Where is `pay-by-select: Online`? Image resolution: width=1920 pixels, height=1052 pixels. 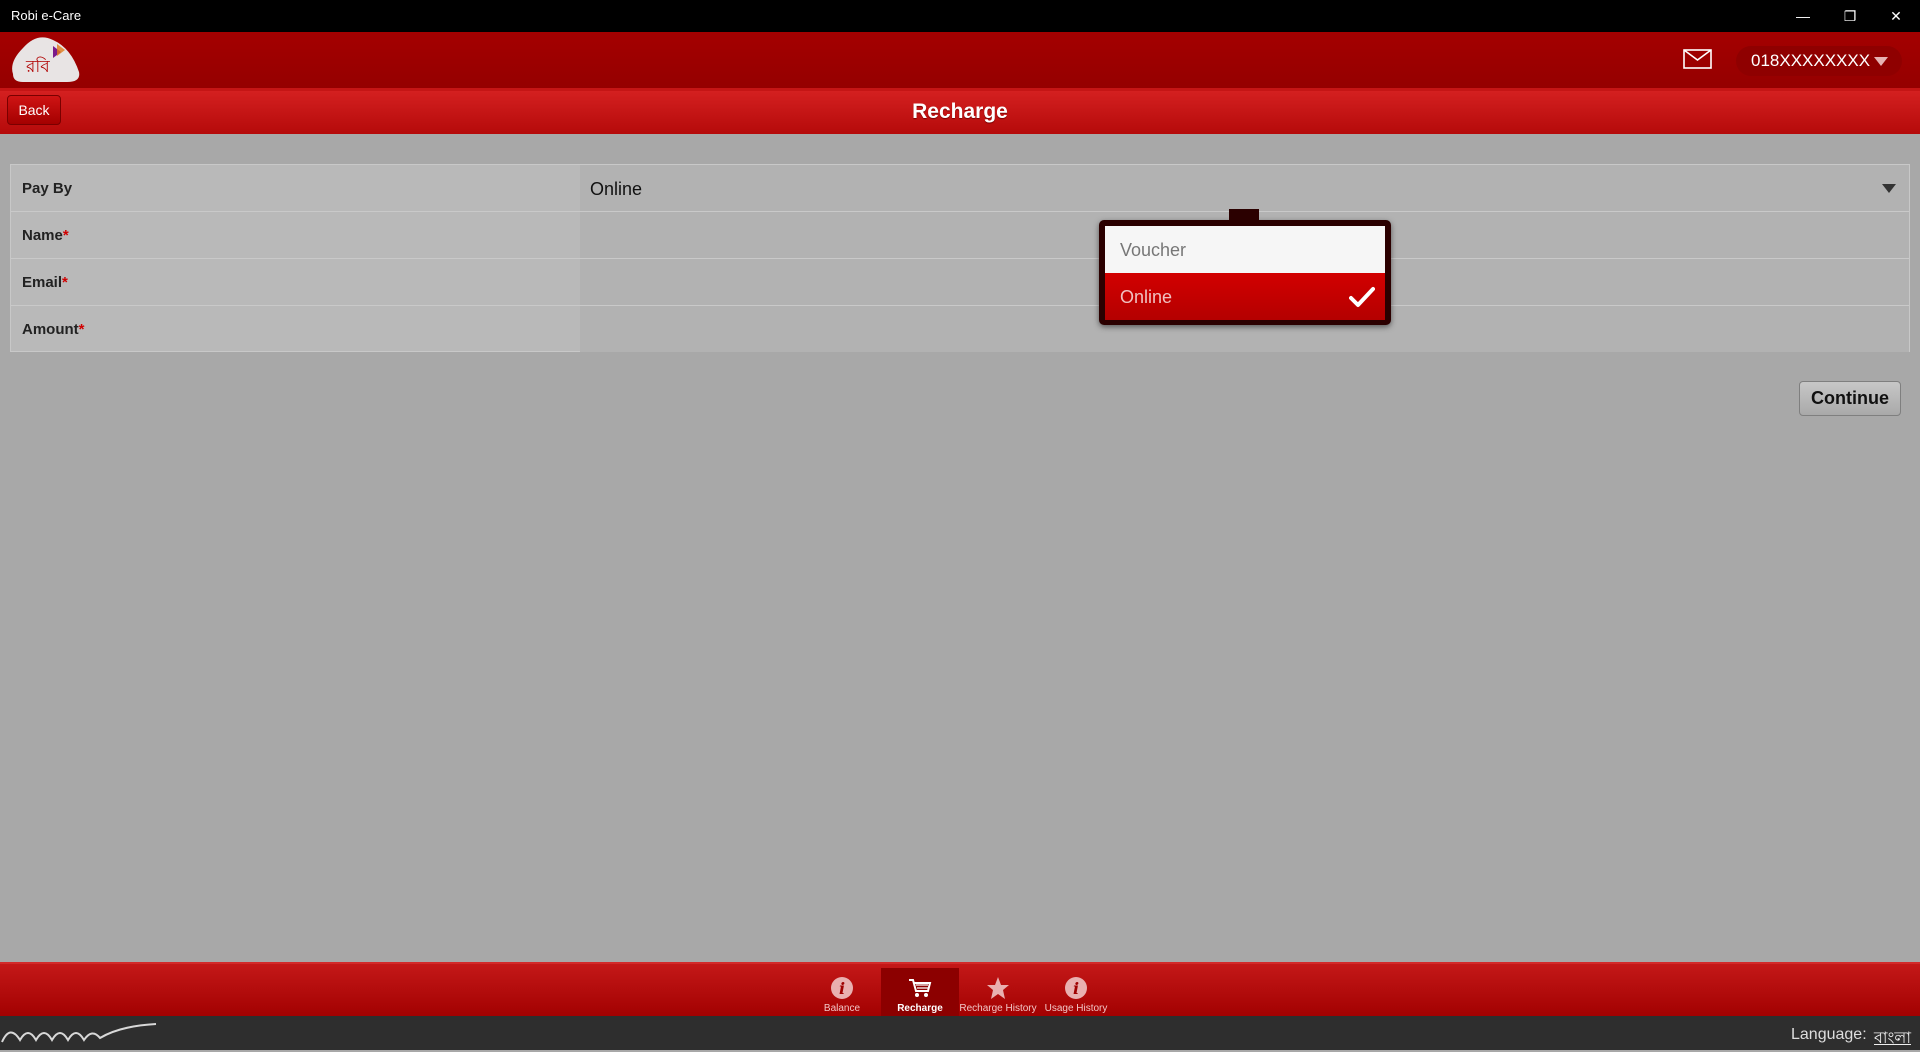 pay-by-select: Online is located at coordinates (1244, 188).